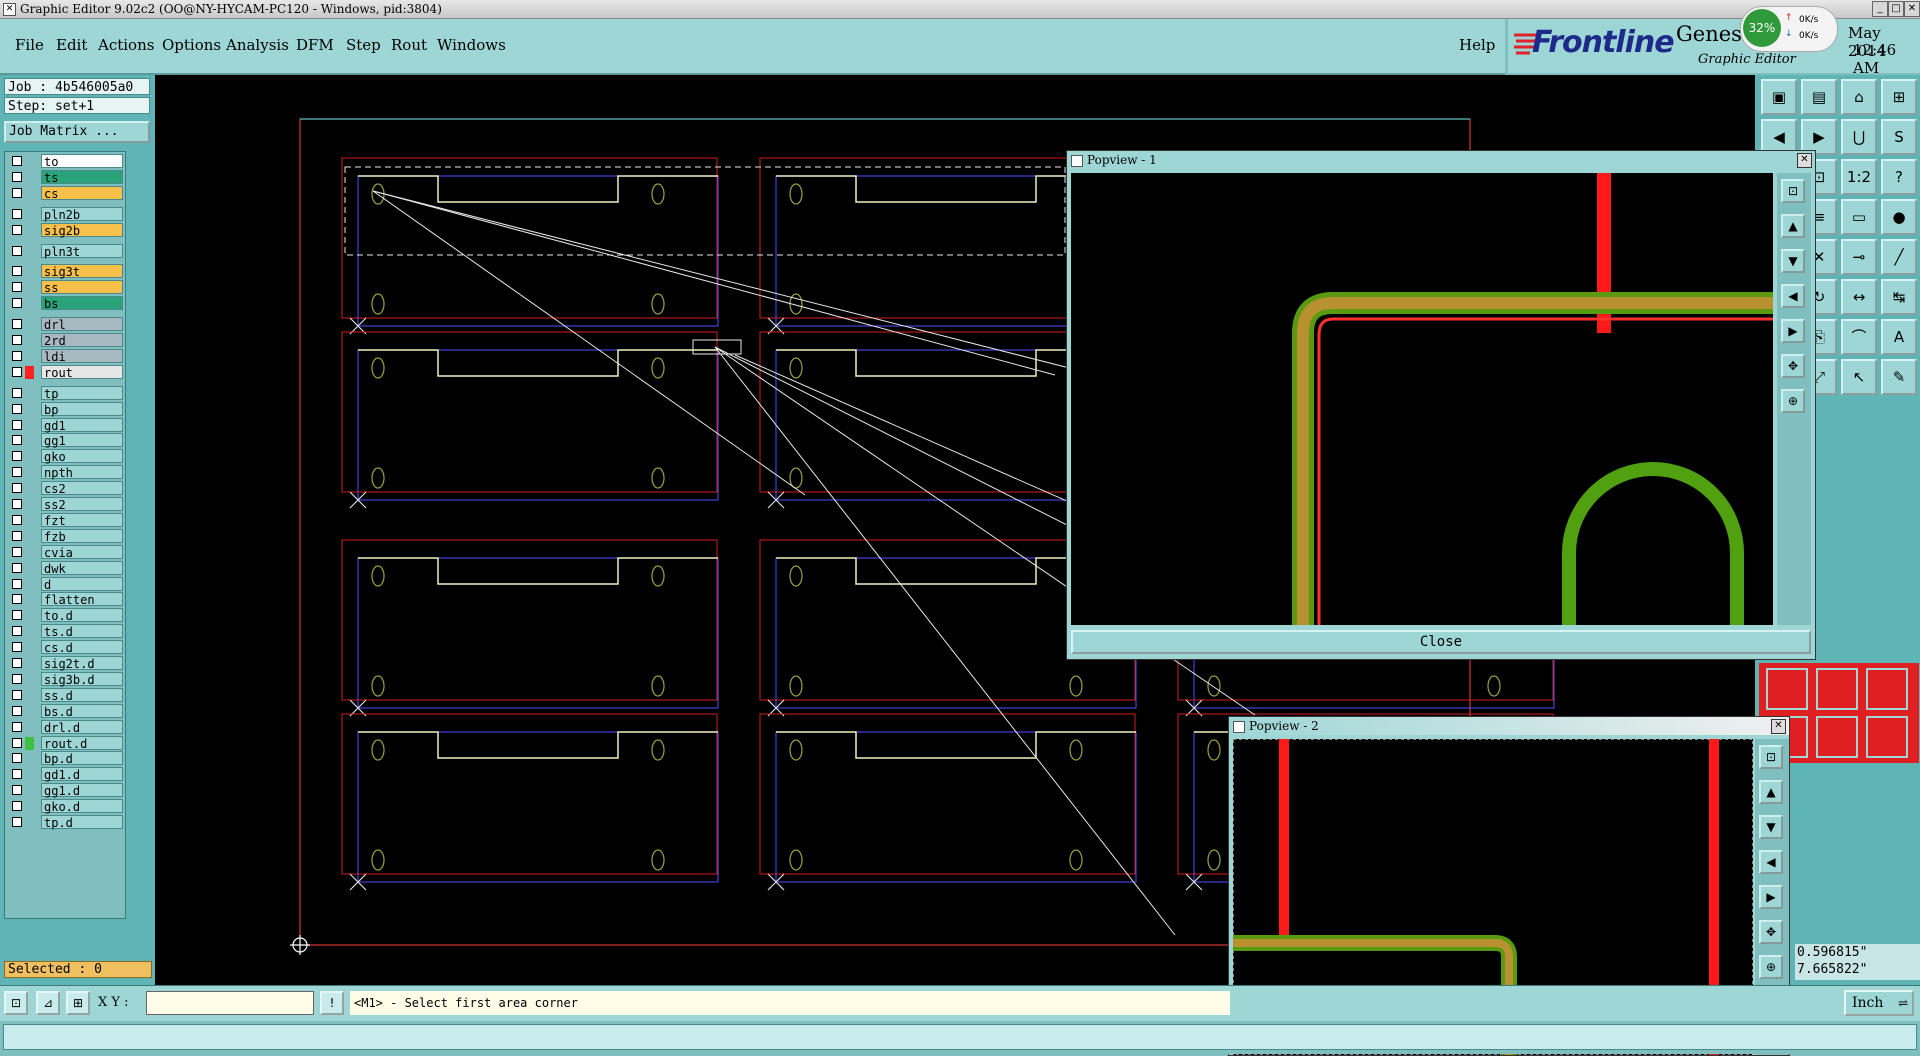 This screenshot has height=1056, width=1920. I want to click on layer-row-sig2t-d: sig2t.d, so click(65, 663).